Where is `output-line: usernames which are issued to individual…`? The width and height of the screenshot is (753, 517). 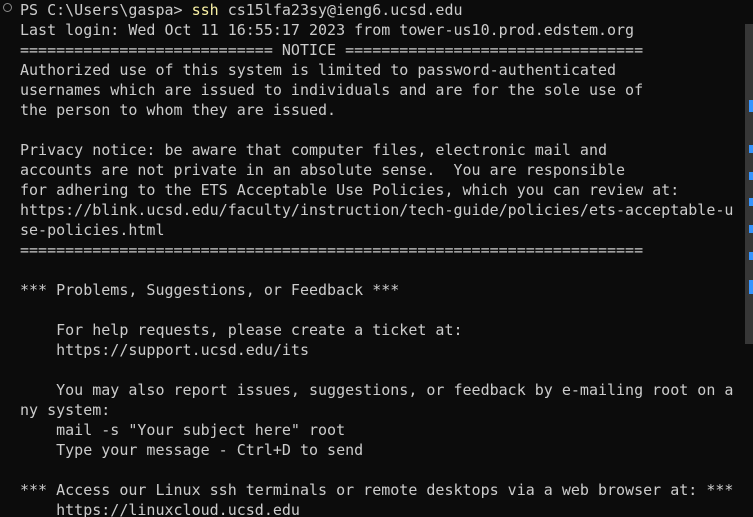 output-line: usernames which are issued to individual… is located at coordinates (332, 90).